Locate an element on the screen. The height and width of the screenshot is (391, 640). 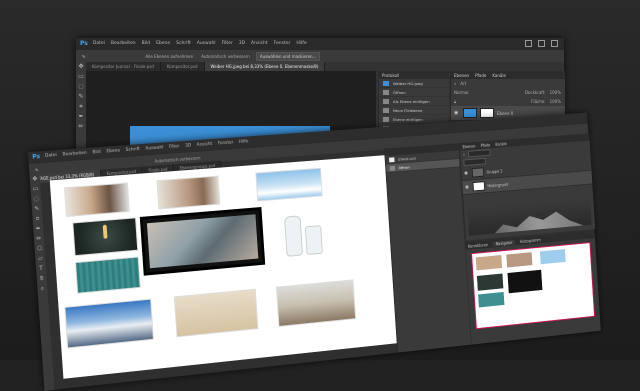
photo-clouds is located at coordinates (289, 184).